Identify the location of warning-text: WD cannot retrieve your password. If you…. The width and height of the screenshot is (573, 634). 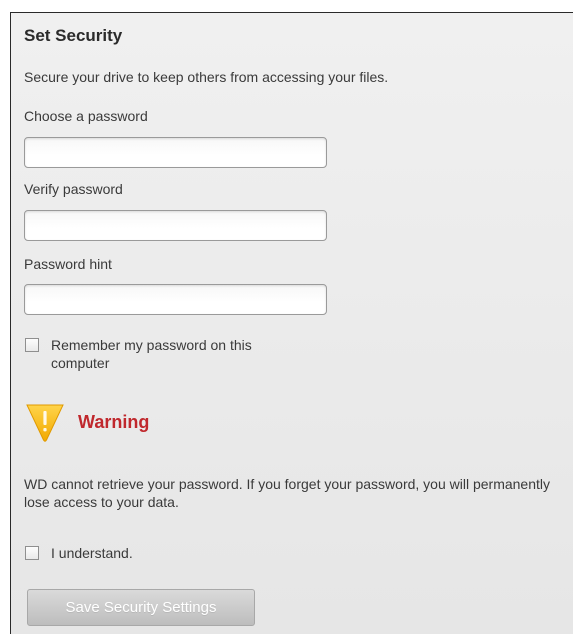
(287, 493).